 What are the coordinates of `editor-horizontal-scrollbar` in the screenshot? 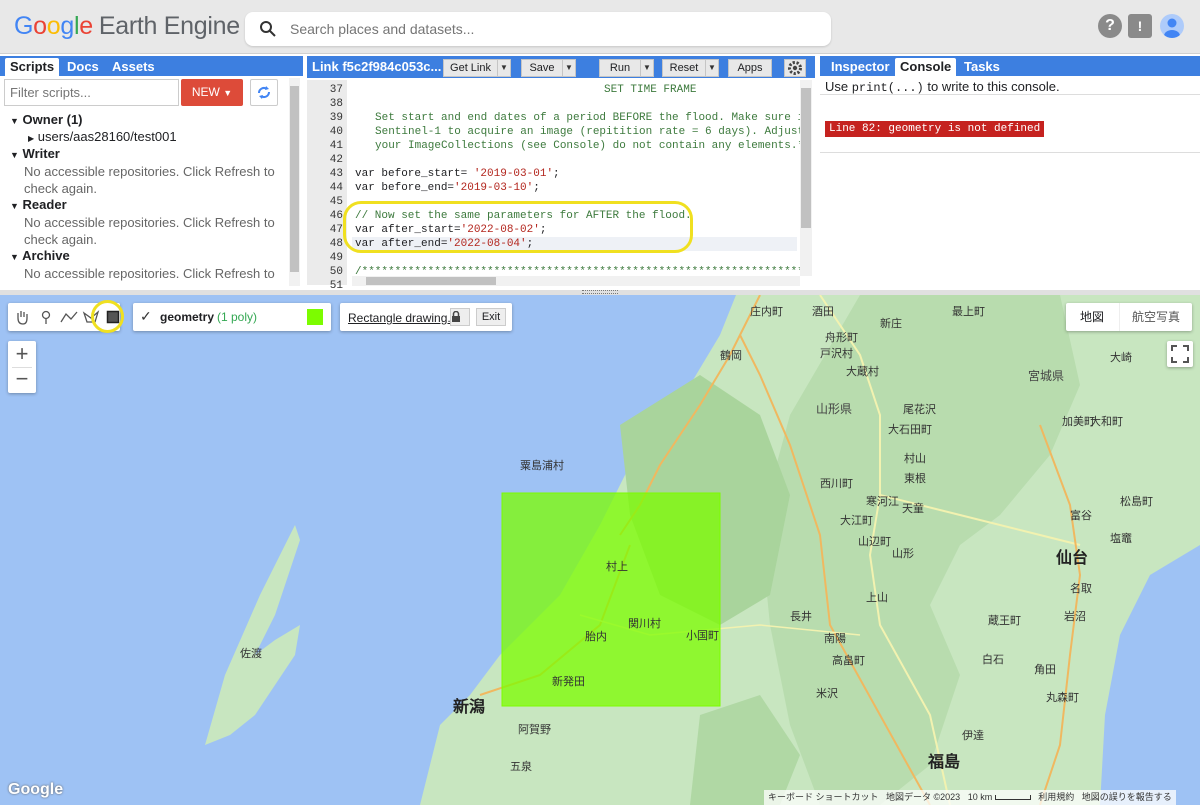 It's located at (576, 281).